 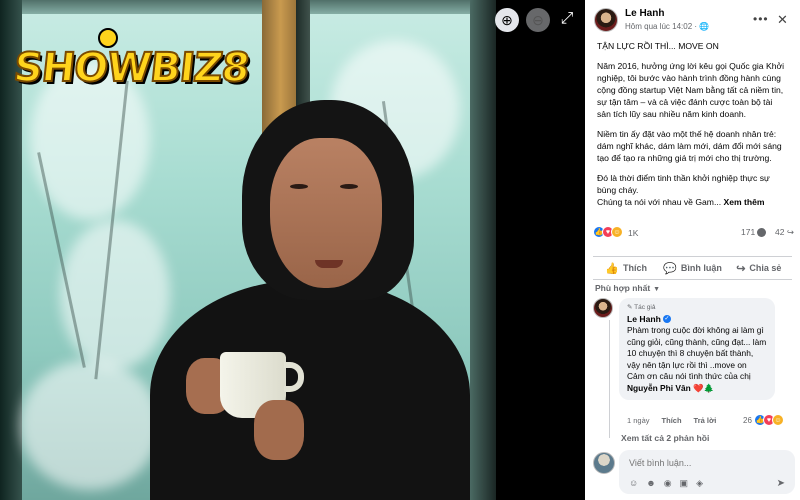 I want to click on comment-thanks-text: Cảm ơn câu nói tình thức của chị, so click(x=689, y=376).